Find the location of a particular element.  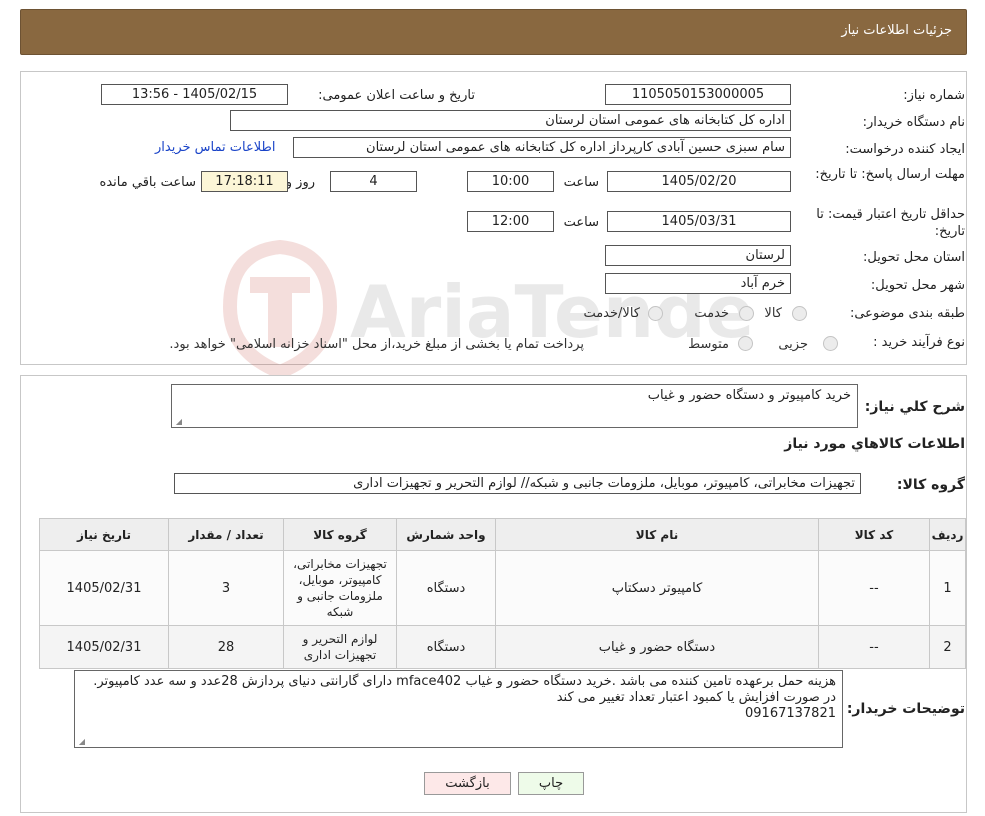

item-qty: 3 is located at coordinates (226, 588).